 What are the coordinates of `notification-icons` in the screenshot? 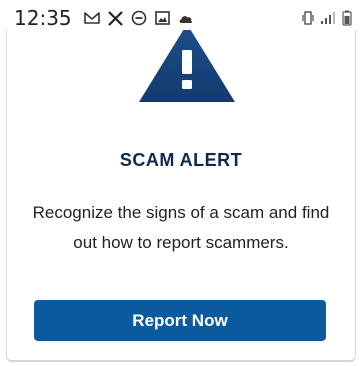 It's located at (139, 18).